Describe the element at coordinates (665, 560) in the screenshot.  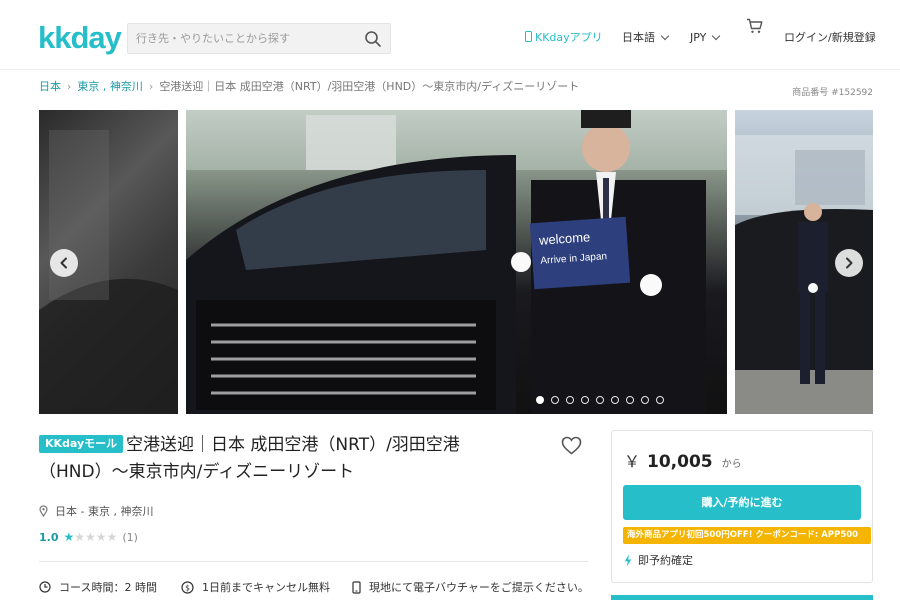
I see `instant-confirmation-text: 即予約確定` at that location.